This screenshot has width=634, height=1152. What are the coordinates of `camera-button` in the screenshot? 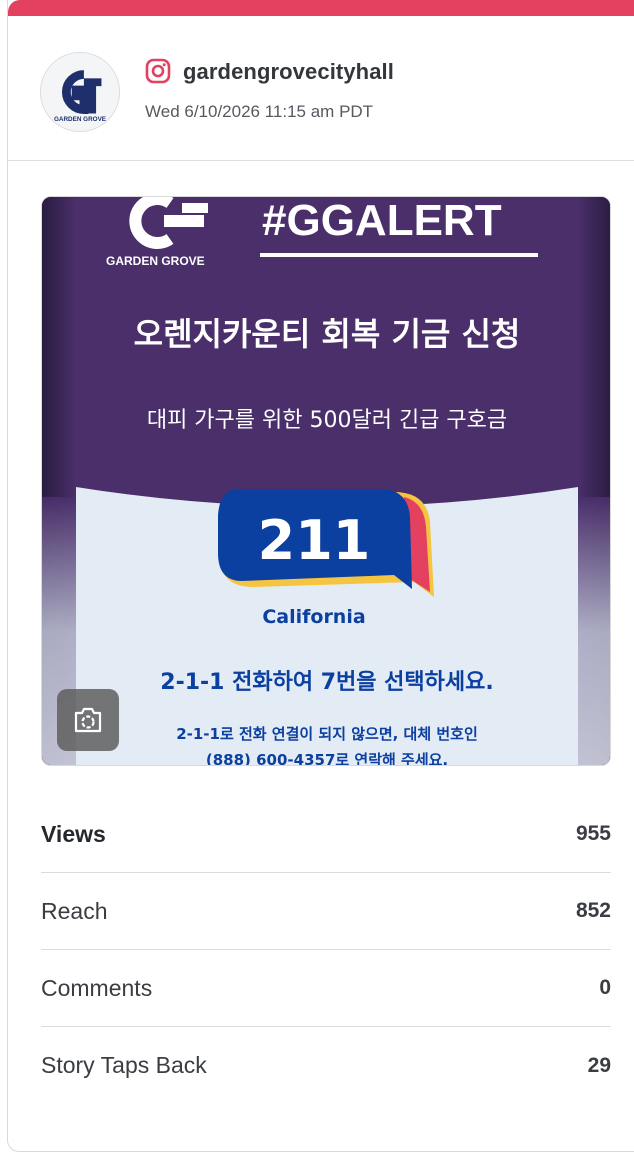 It's located at (88, 720).